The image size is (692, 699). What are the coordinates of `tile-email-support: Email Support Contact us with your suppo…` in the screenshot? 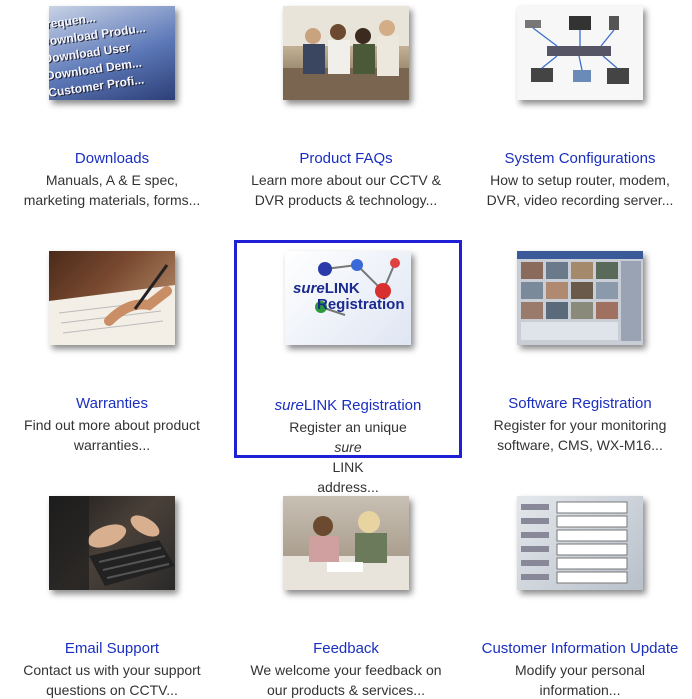 It's located at (112, 594).